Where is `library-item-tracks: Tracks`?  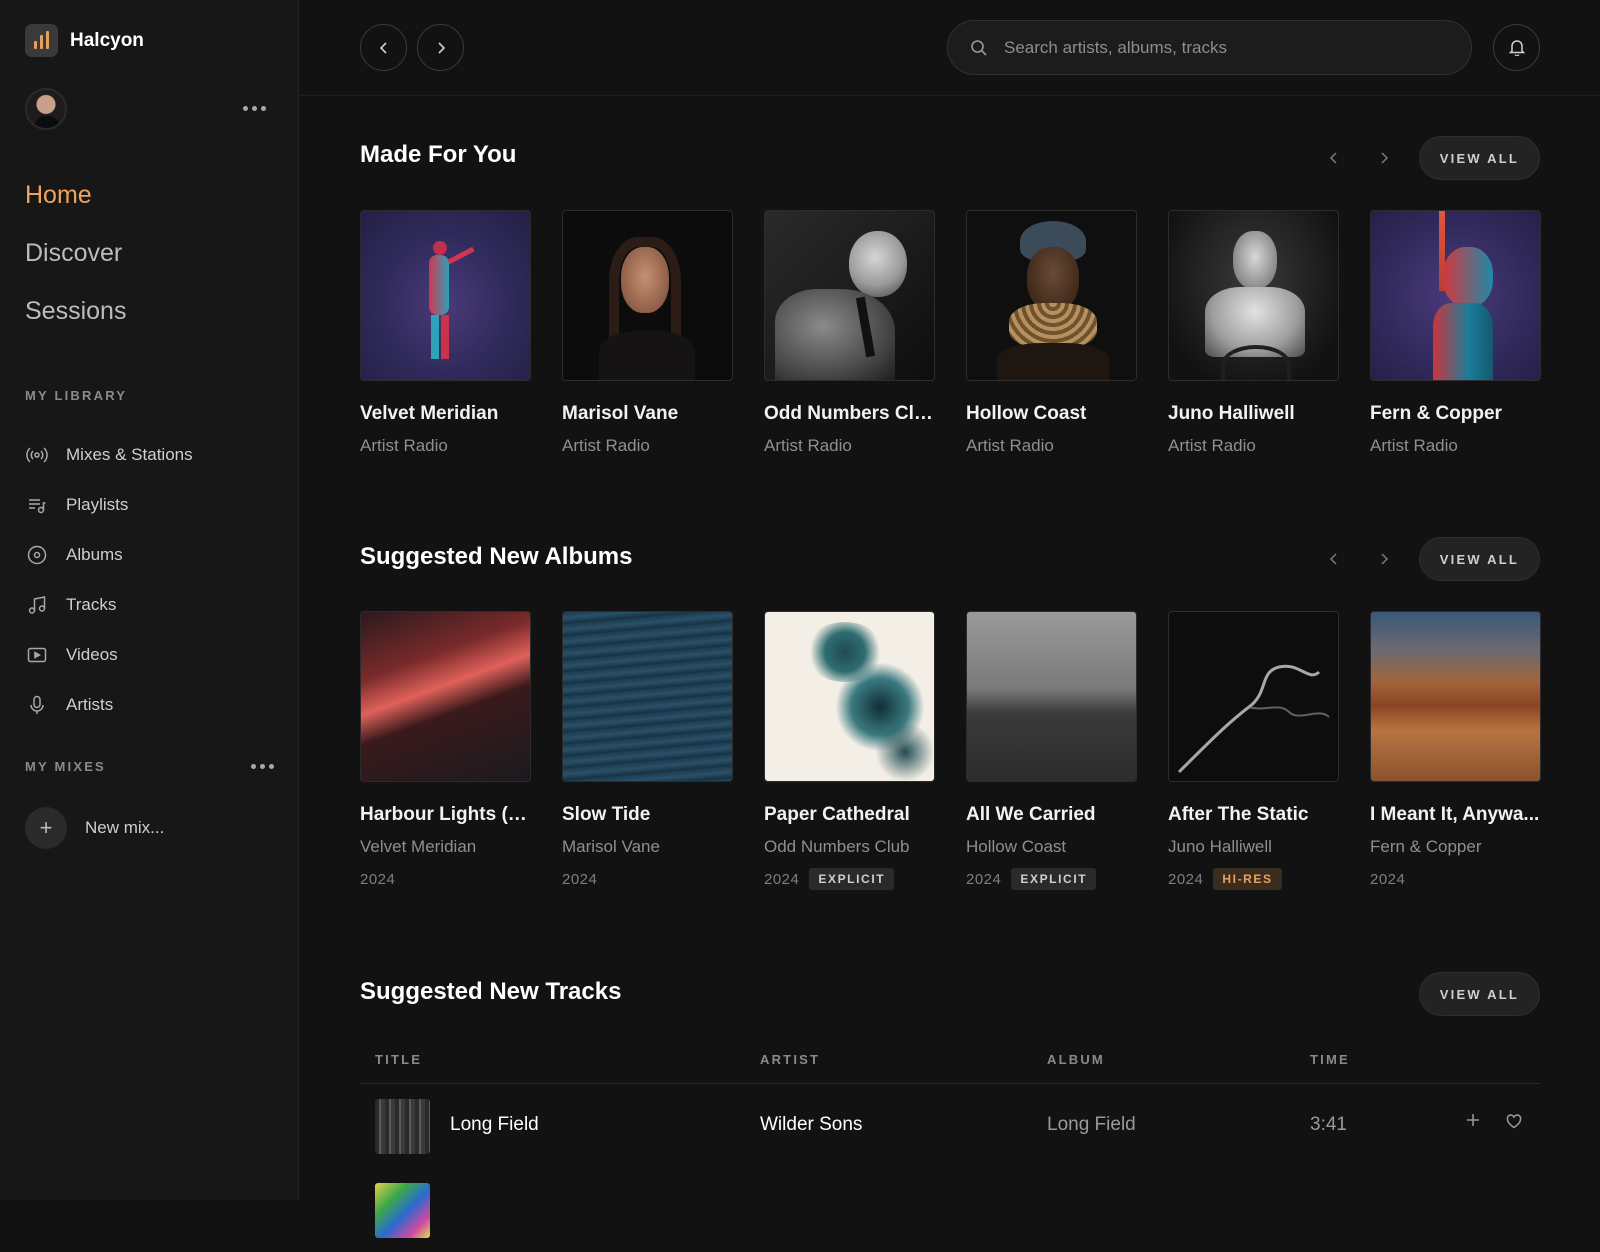
library-item-tracks: Tracks is located at coordinates (109, 605).